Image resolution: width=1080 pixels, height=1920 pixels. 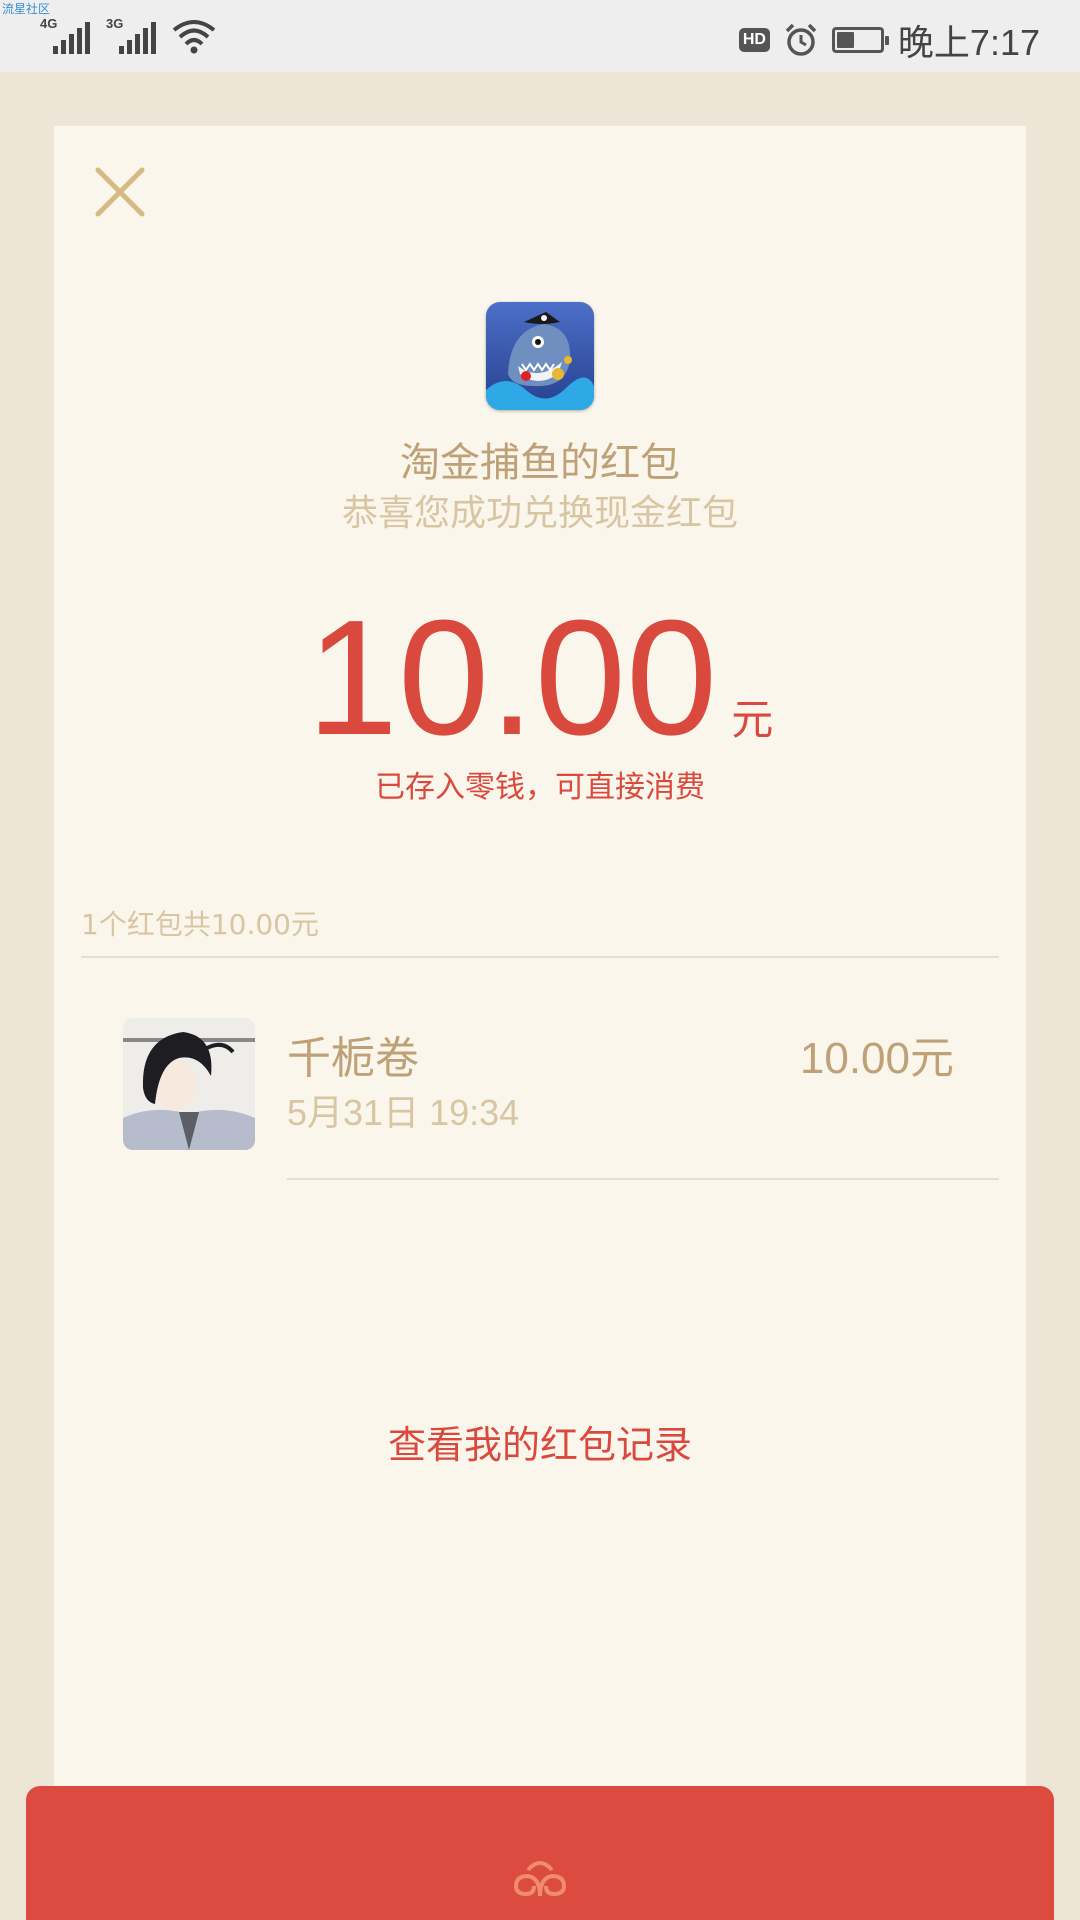 I want to click on packet-summary: 1个红包共10.00元, so click(x=200, y=924).